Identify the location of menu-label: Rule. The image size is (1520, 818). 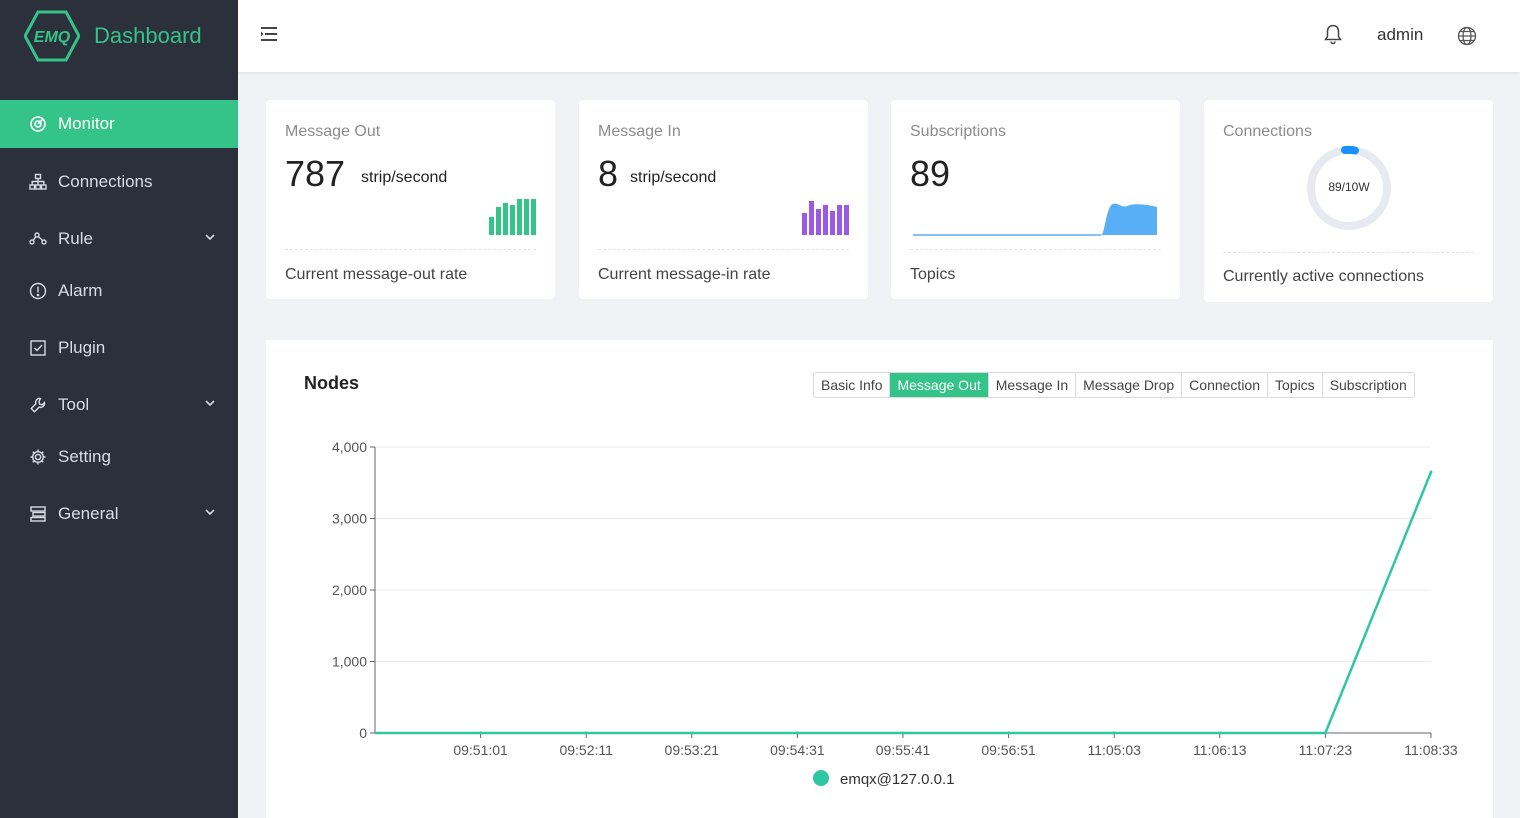
(75, 239).